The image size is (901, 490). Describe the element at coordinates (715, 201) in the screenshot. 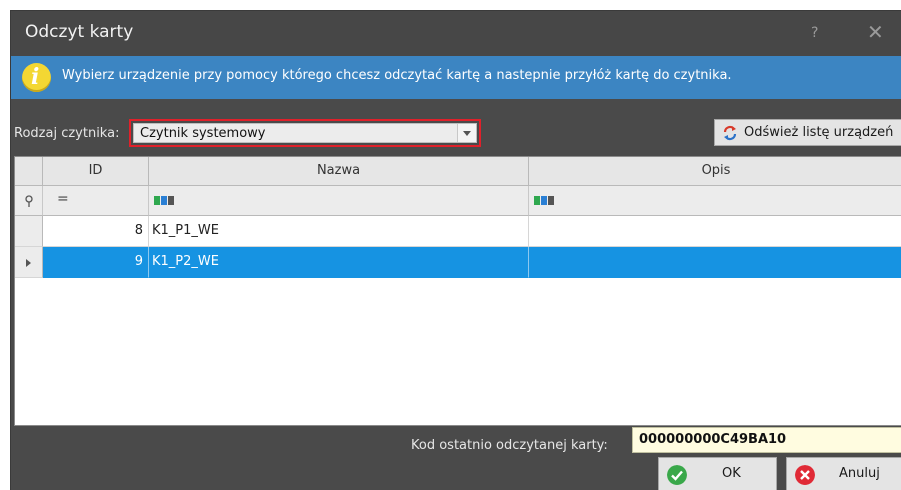

I see `filter-description` at that location.